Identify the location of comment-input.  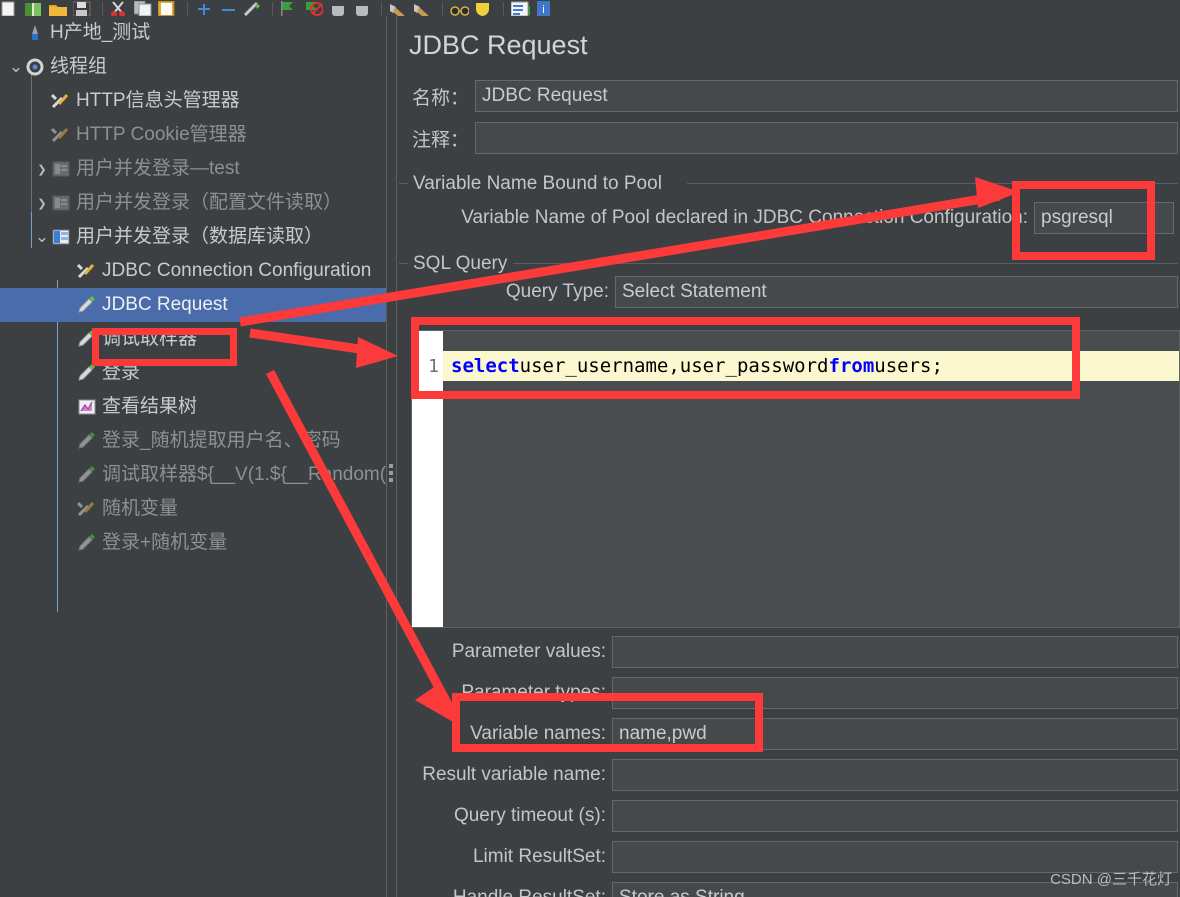
(826, 138).